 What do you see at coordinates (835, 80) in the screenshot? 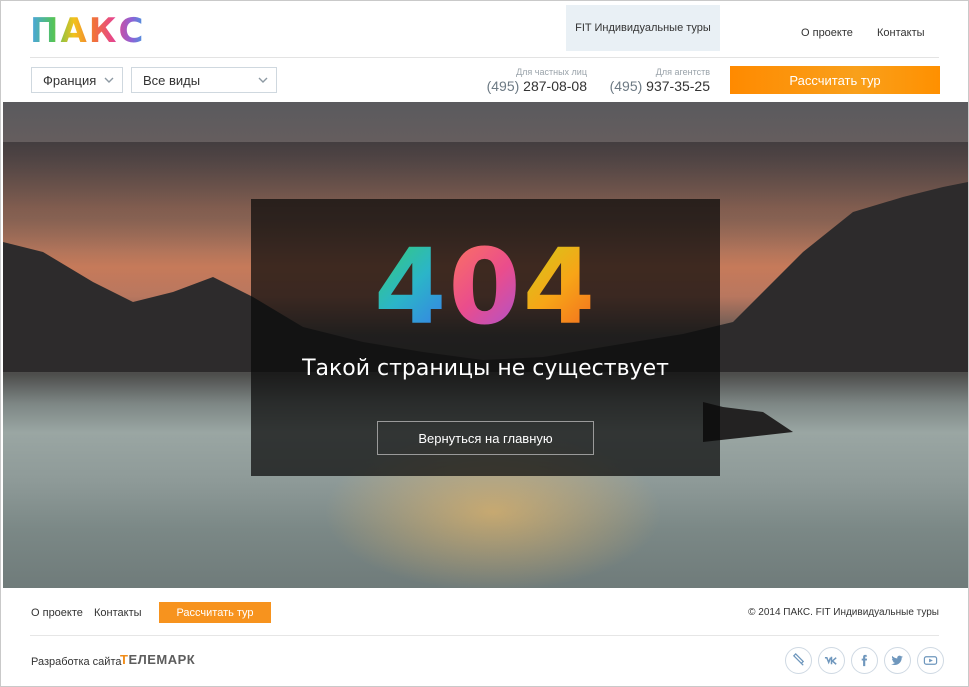
I see `calculate-tour-button: Рассчитать тур` at bounding box center [835, 80].